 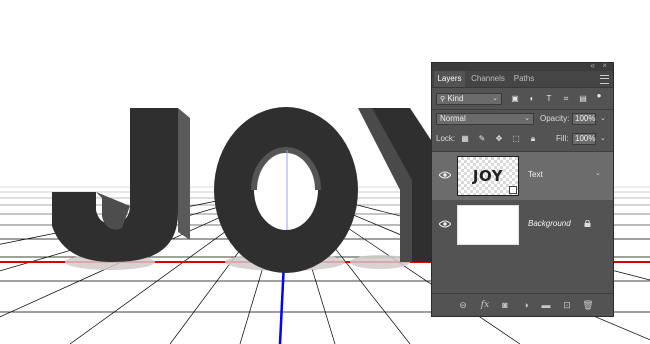 What do you see at coordinates (562, 138) in the screenshot?
I see `fill-label: Fill:` at bounding box center [562, 138].